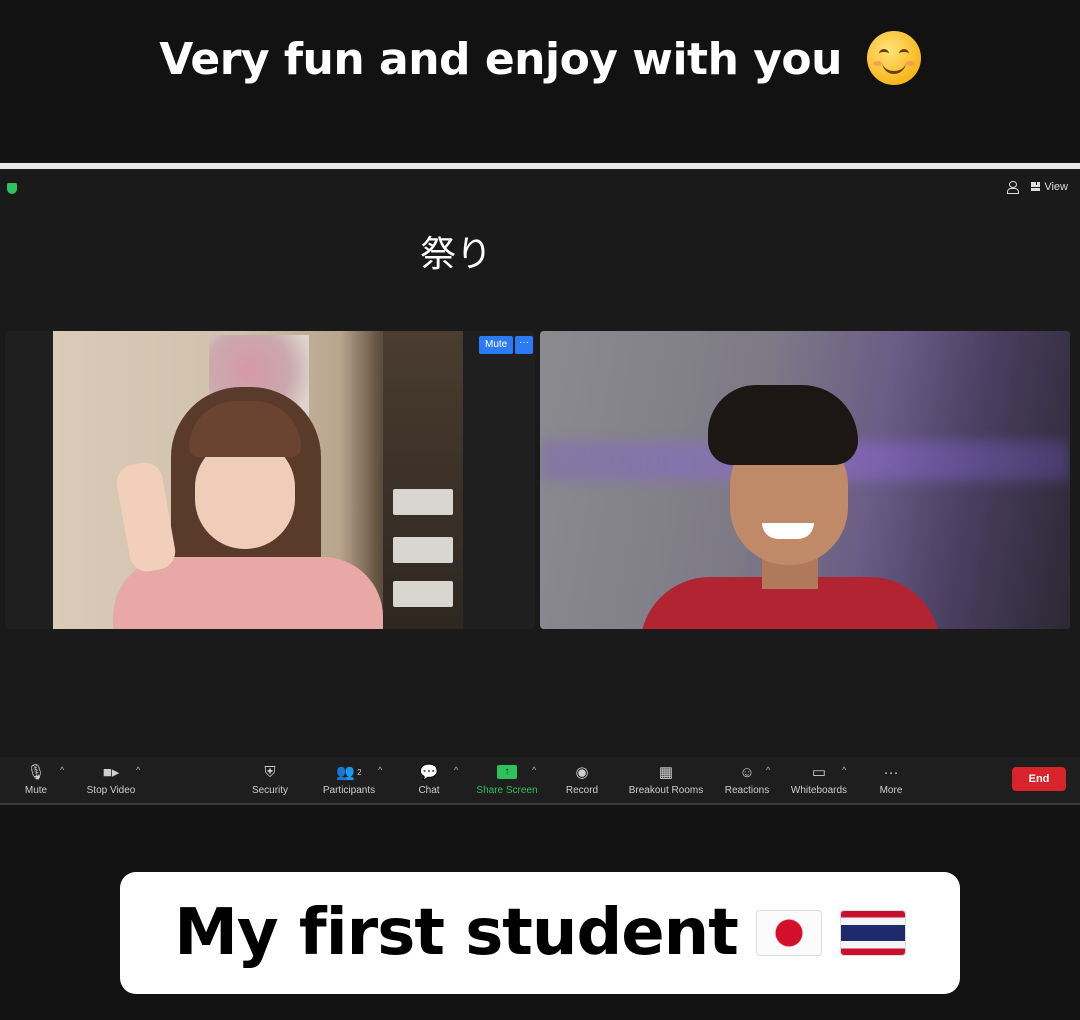 Image resolution: width=1080 pixels, height=1020 pixels. What do you see at coordinates (270, 790) in the screenshot?
I see `security-label: Security` at bounding box center [270, 790].